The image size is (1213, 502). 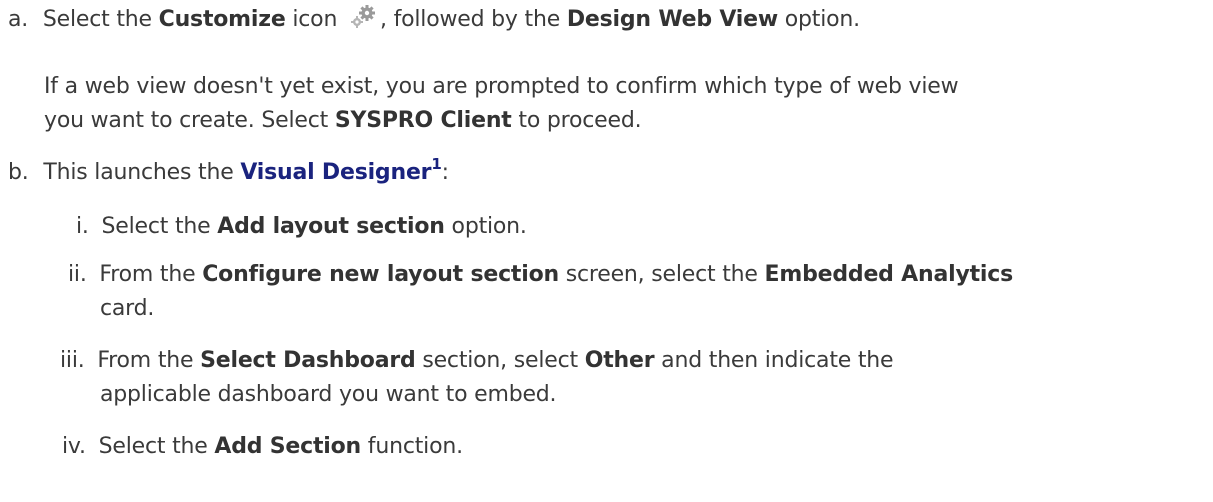 What do you see at coordinates (18, 172) in the screenshot?
I see `step-b-marker: b.` at bounding box center [18, 172].